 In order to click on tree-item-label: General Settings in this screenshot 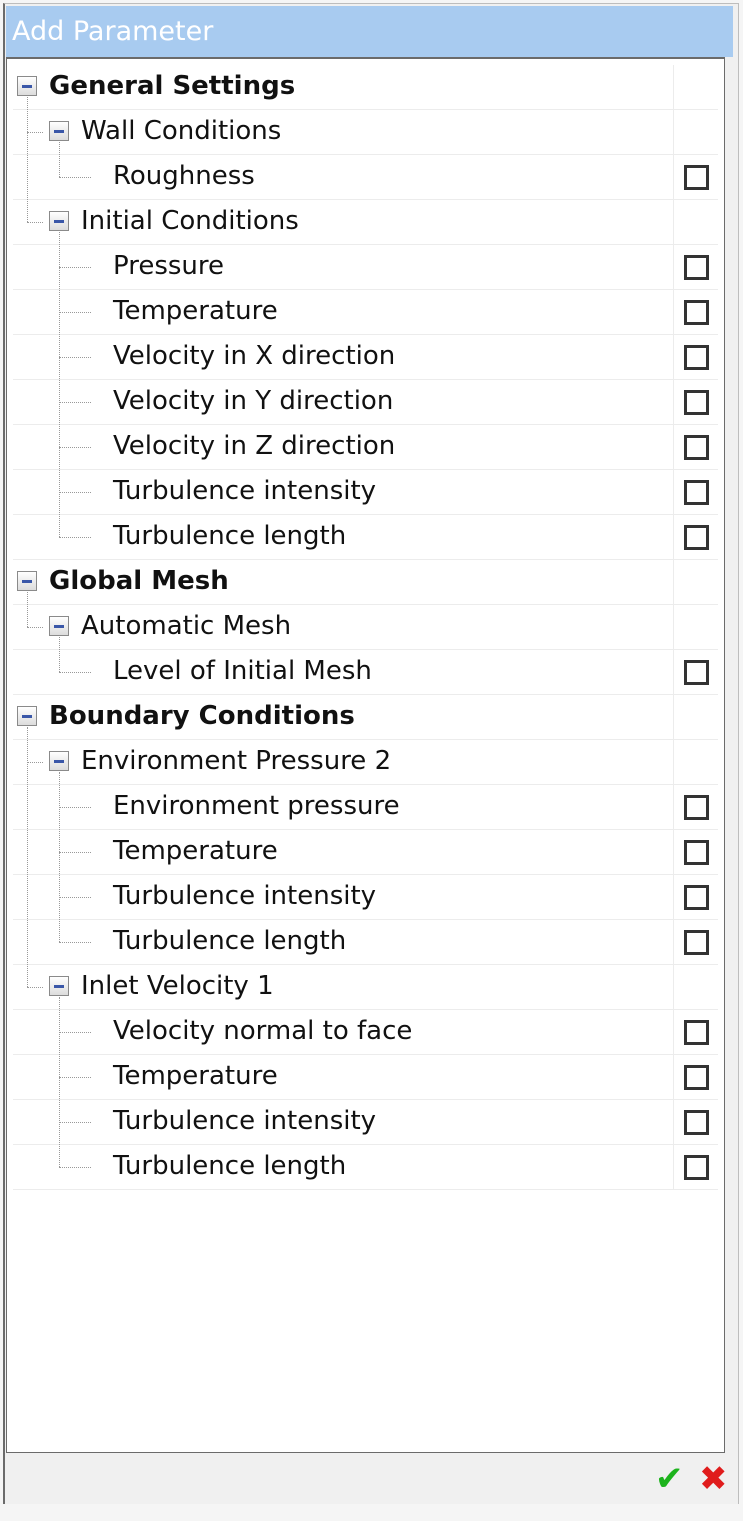, I will do `click(172, 86)`.